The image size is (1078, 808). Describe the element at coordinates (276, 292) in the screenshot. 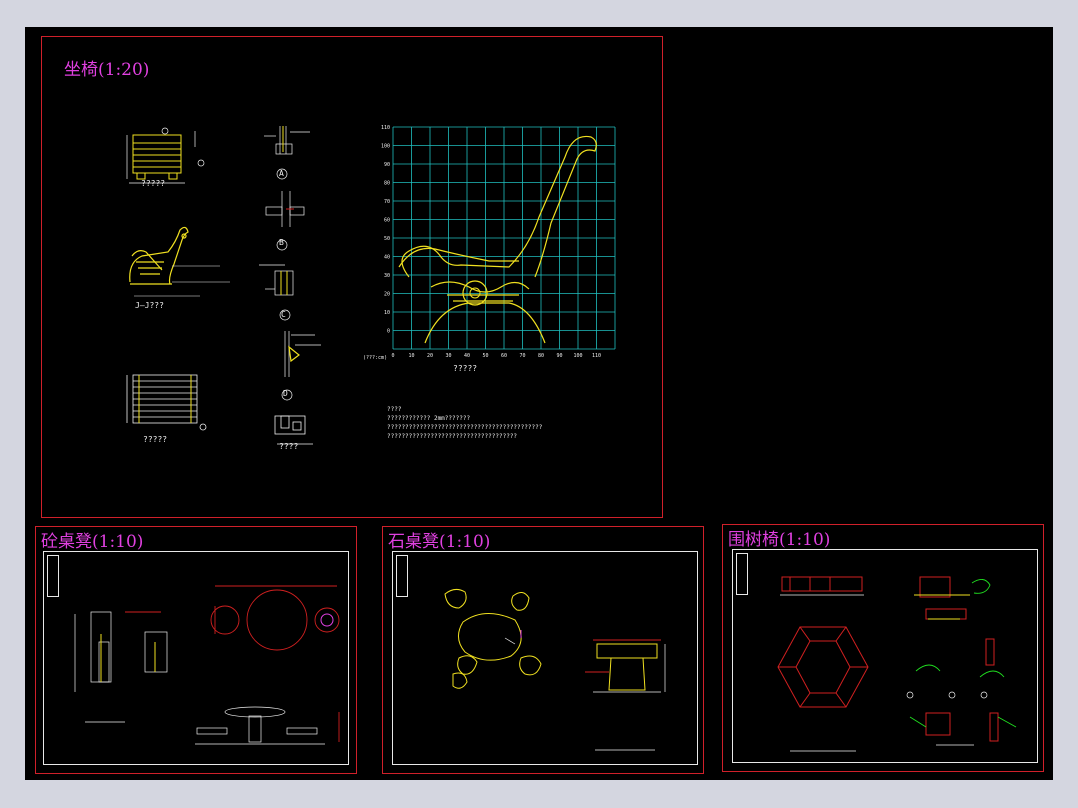

I see `detail-c` at that location.